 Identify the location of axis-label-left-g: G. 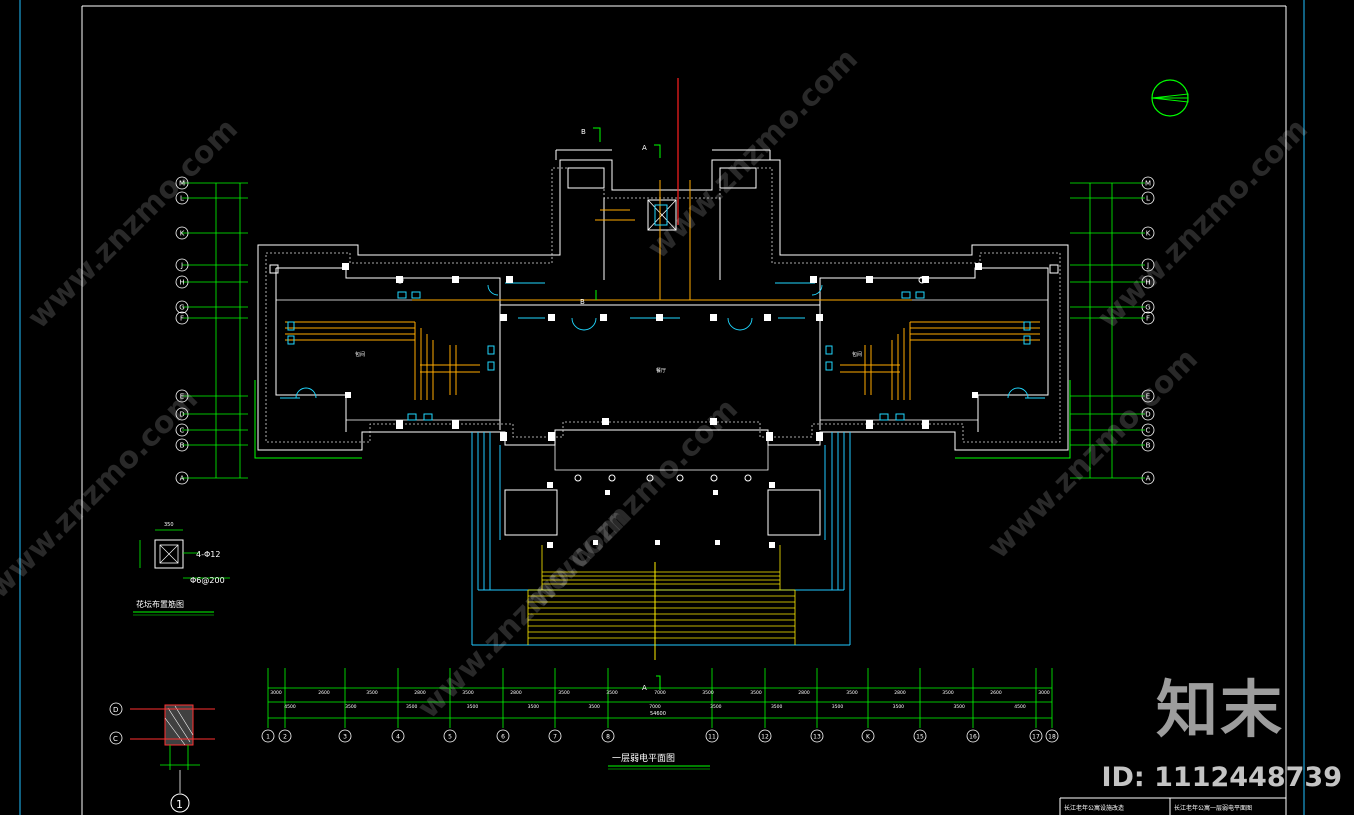
(181, 308).